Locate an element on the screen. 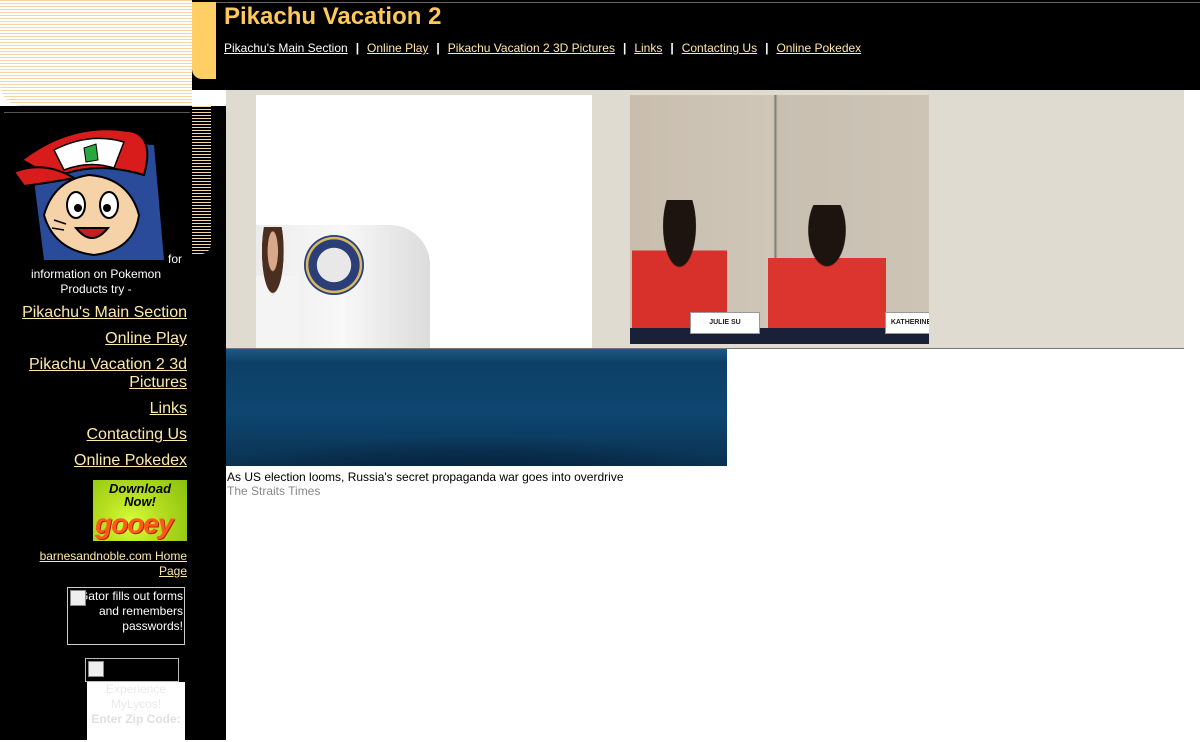 The height and width of the screenshot is (742, 1200). sidebar-link-links: Links is located at coordinates (97, 409).